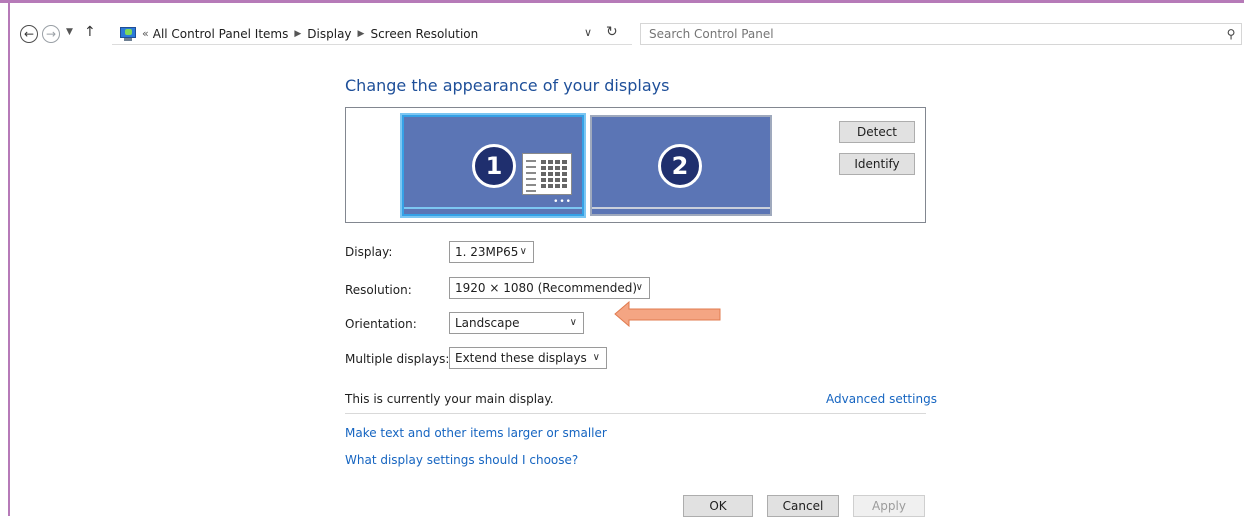 The width and height of the screenshot is (1244, 517). What do you see at coordinates (487, 323) in the screenshot?
I see `orientation-select-value: Landscape` at bounding box center [487, 323].